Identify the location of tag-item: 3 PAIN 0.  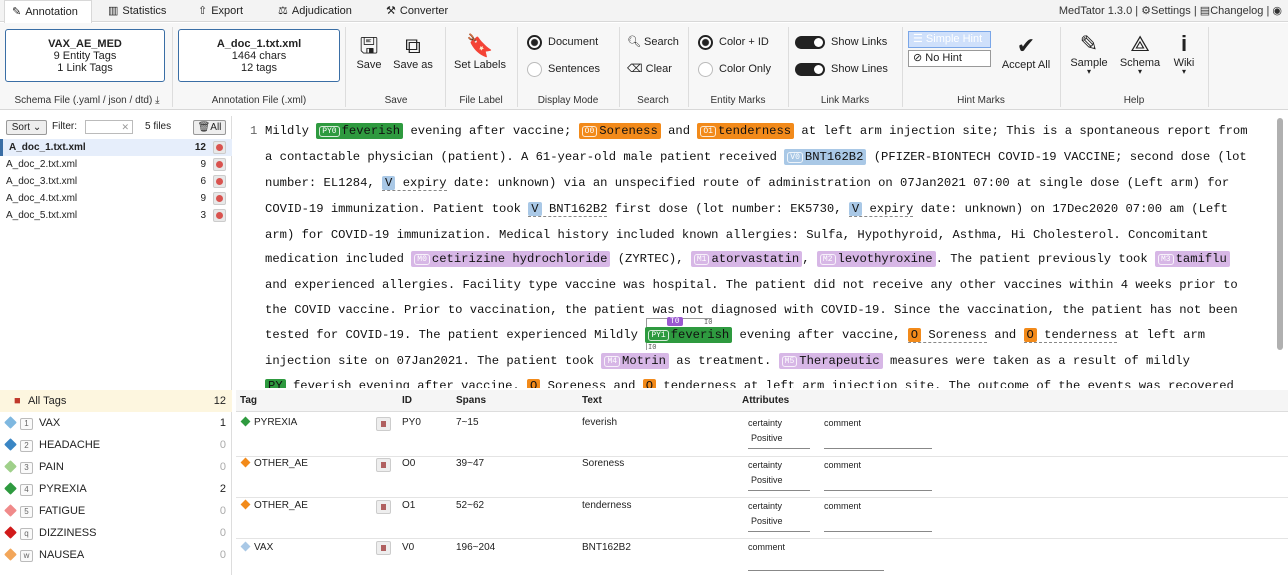
(116, 467).